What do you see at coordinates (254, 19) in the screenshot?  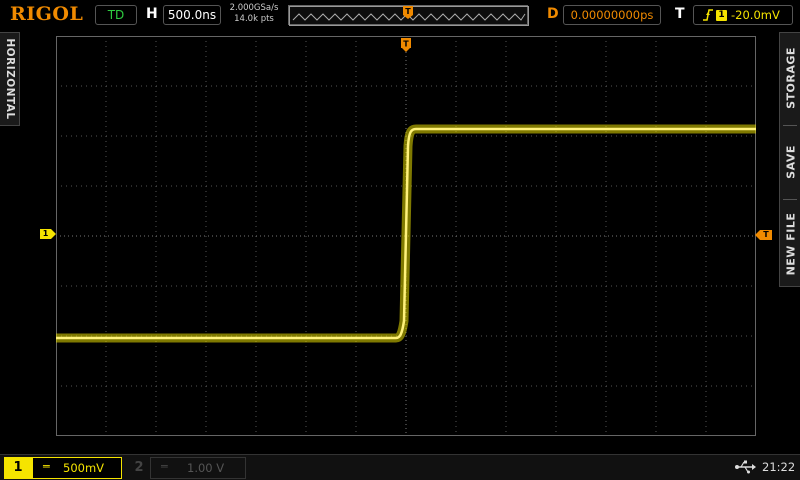 I see `memory-depth: 14.0k pts` at bounding box center [254, 19].